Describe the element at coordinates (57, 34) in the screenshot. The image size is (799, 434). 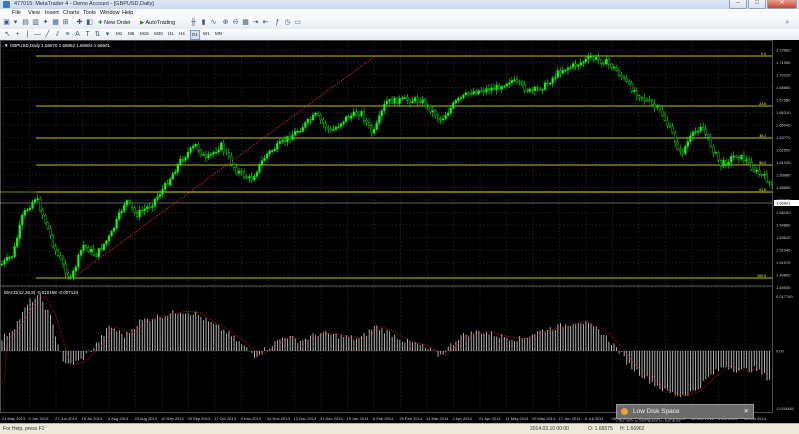
I see `channel-icon: ⫽` at that location.